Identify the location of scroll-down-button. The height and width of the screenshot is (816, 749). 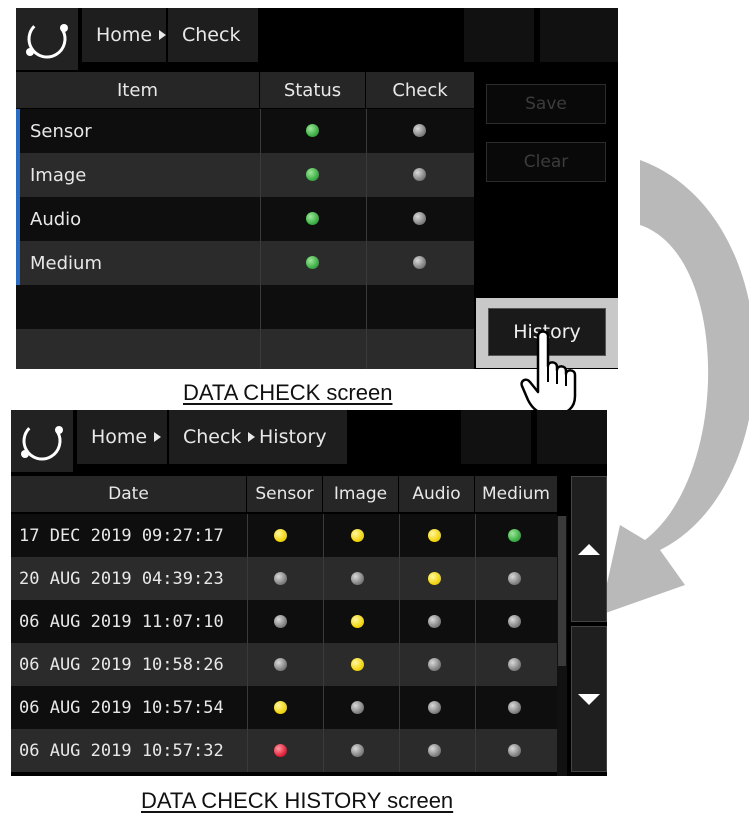
(589, 699).